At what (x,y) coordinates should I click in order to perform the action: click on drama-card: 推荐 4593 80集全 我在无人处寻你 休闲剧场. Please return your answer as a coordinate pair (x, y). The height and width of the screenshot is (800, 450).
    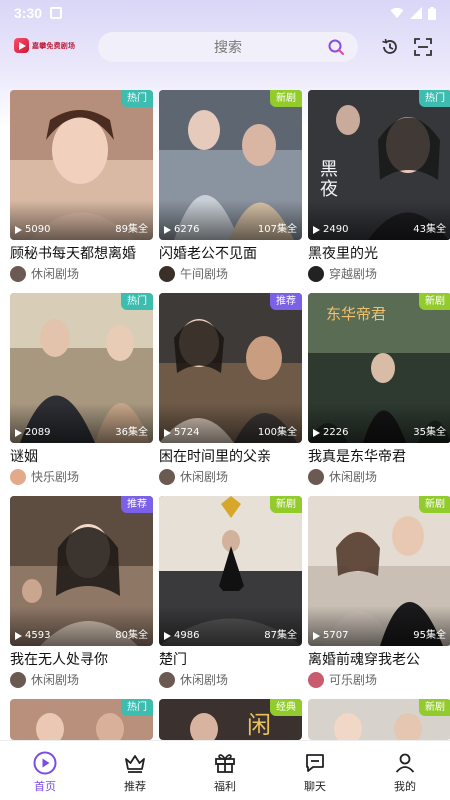
    Looking at the image, I should click on (81, 592).